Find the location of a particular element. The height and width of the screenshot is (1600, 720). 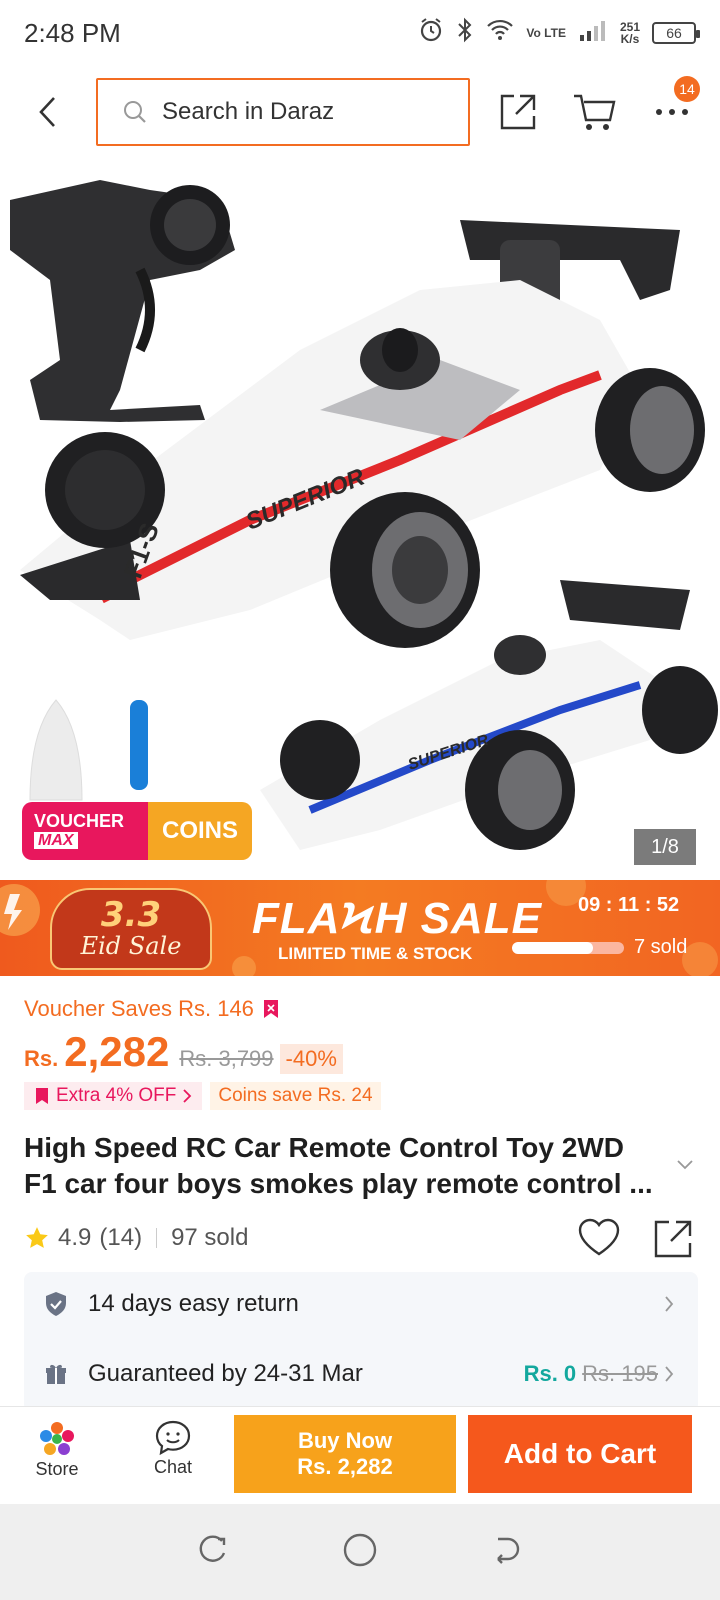

back-arrow-icon is located at coordinates (47, 112).